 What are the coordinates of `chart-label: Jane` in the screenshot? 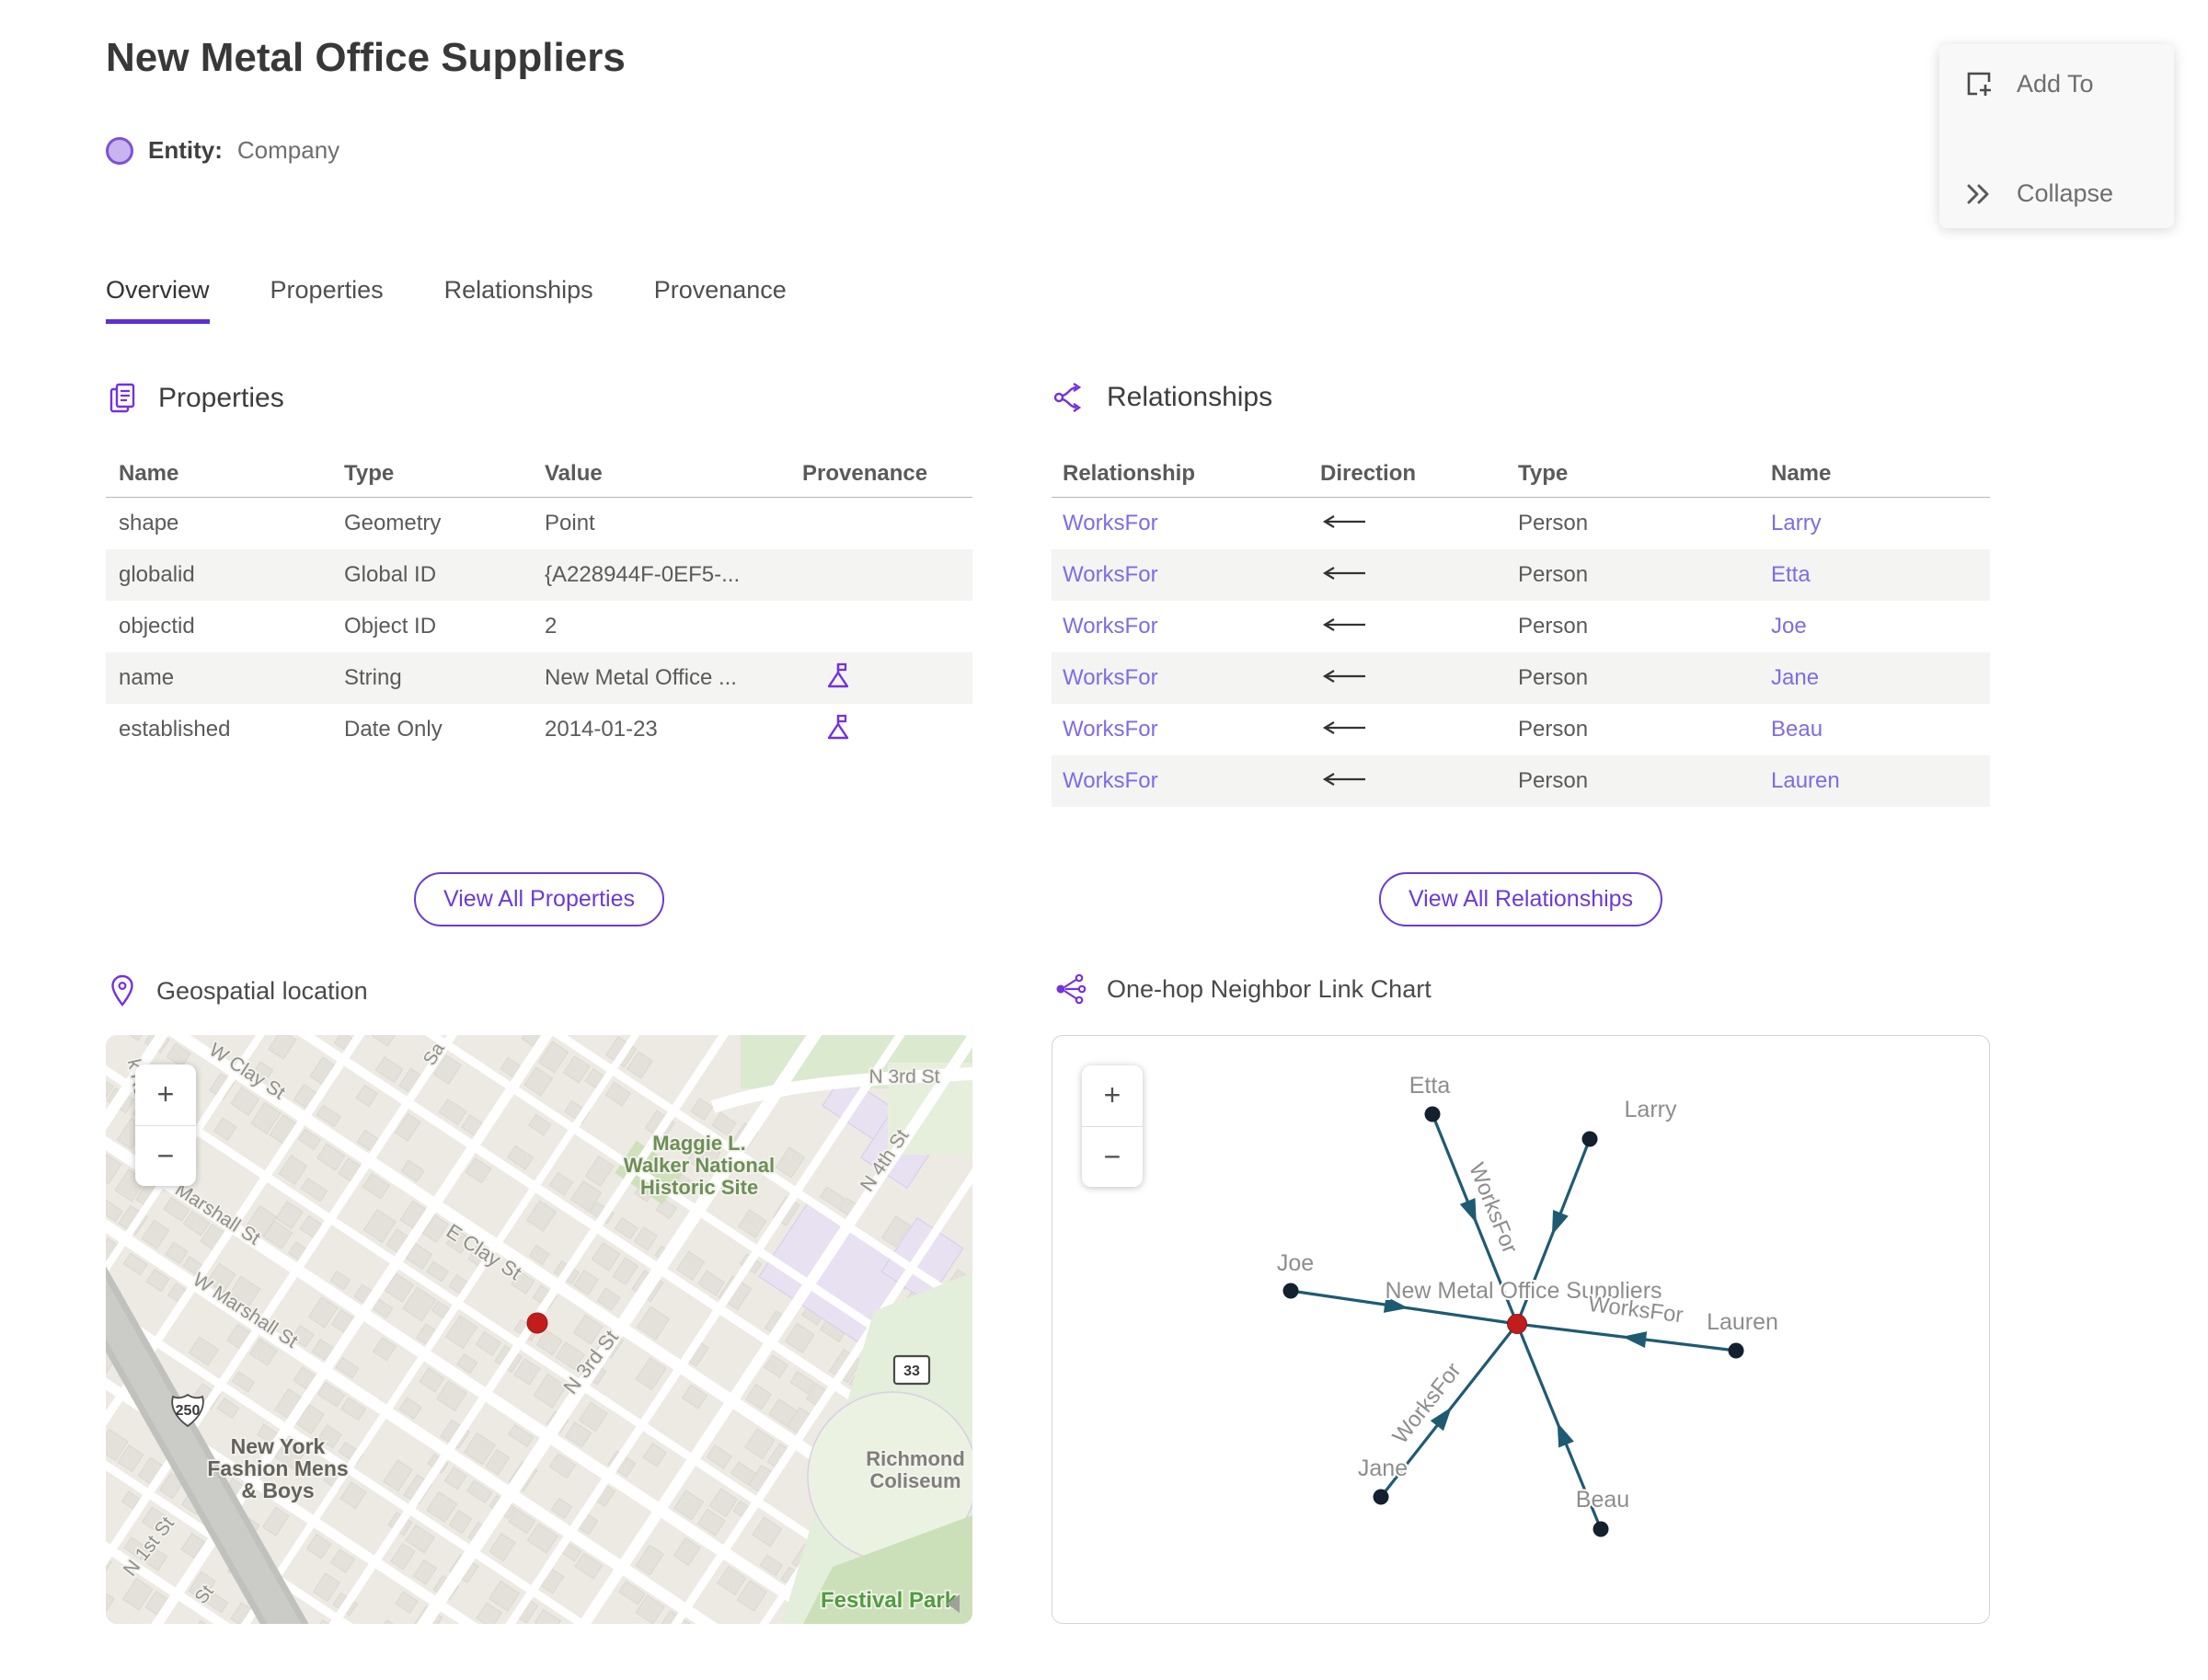 It's located at (1383, 1468).